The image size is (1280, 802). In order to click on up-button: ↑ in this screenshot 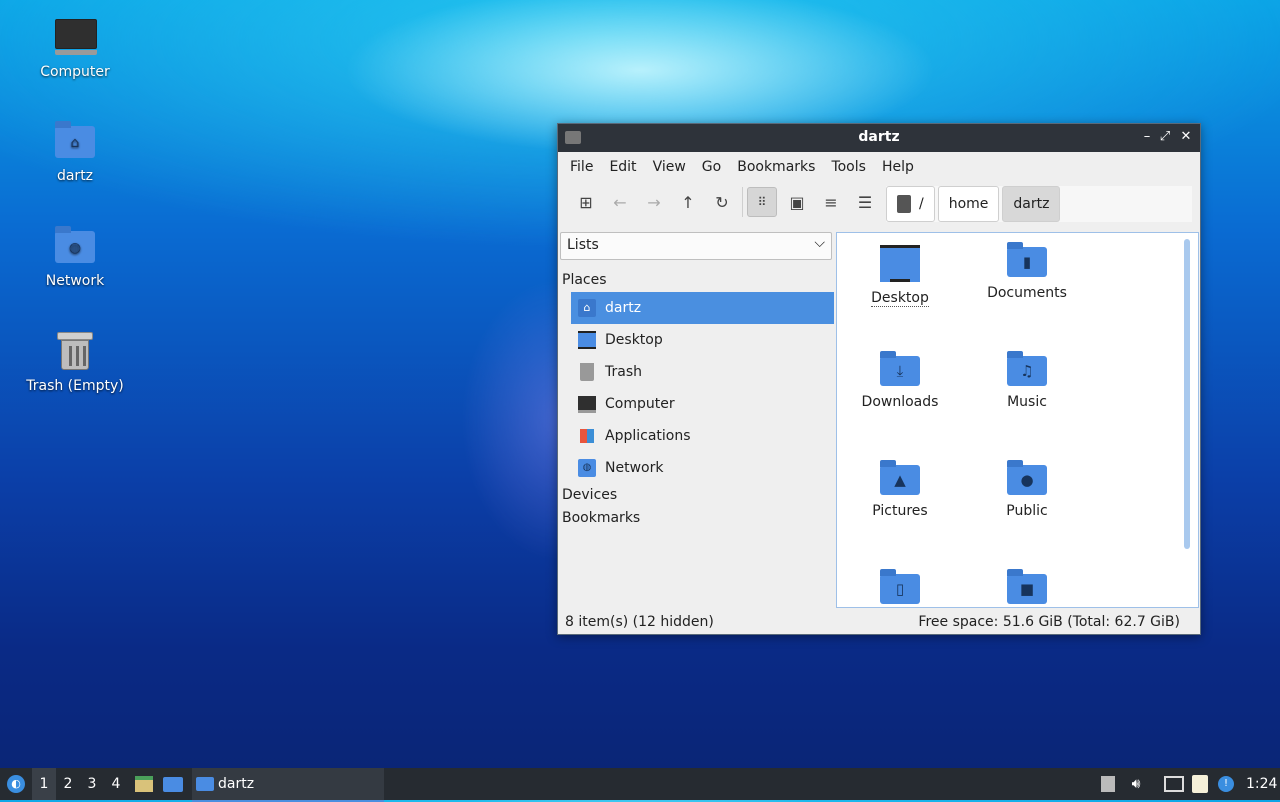, I will do `click(688, 202)`.